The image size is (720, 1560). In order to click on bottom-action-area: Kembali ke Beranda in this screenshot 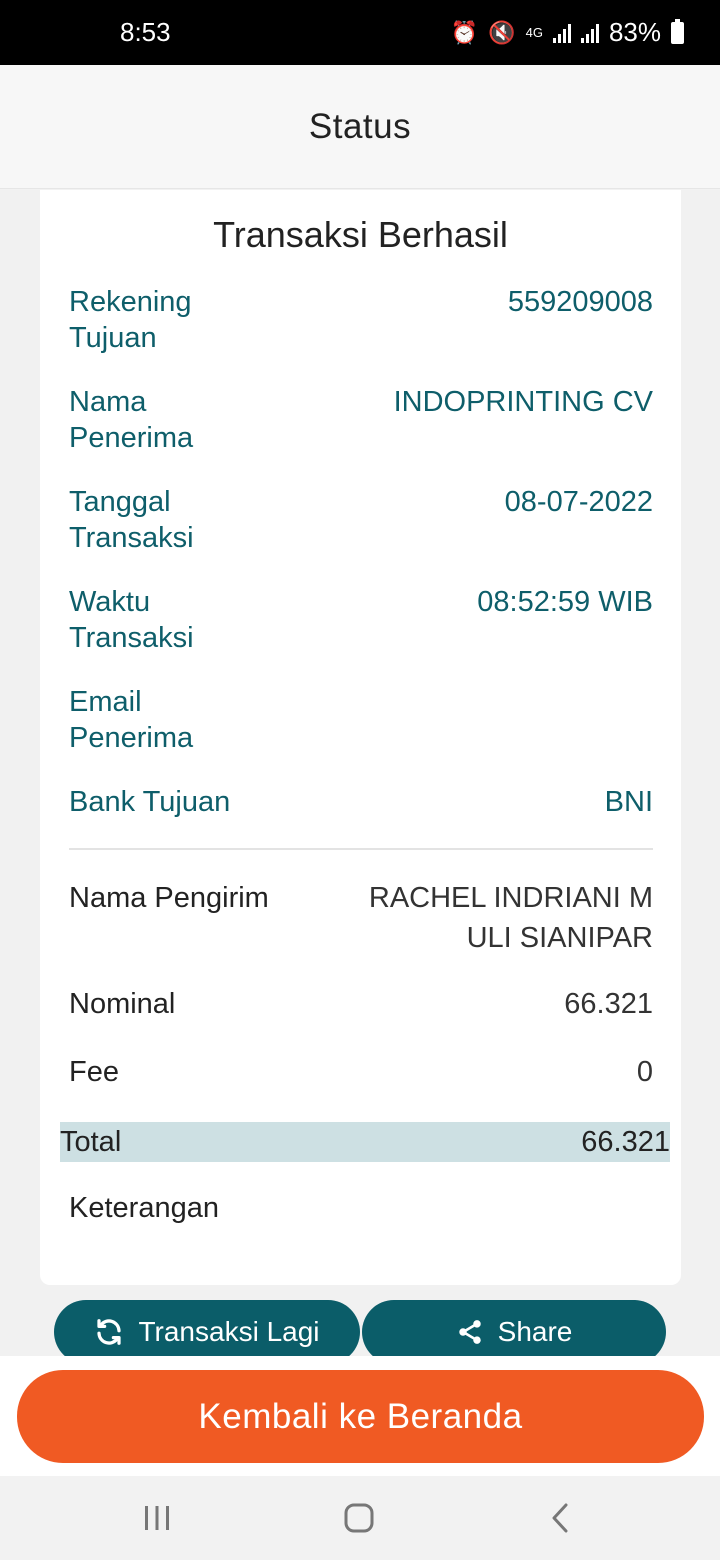, I will do `click(360, 1416)`.